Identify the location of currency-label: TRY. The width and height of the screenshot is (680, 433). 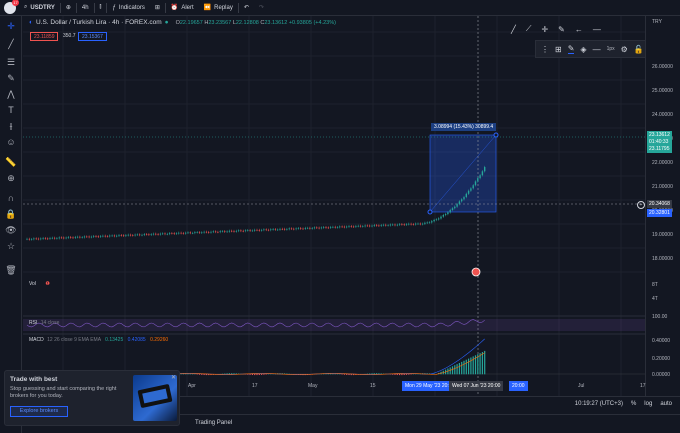
(657, 22).